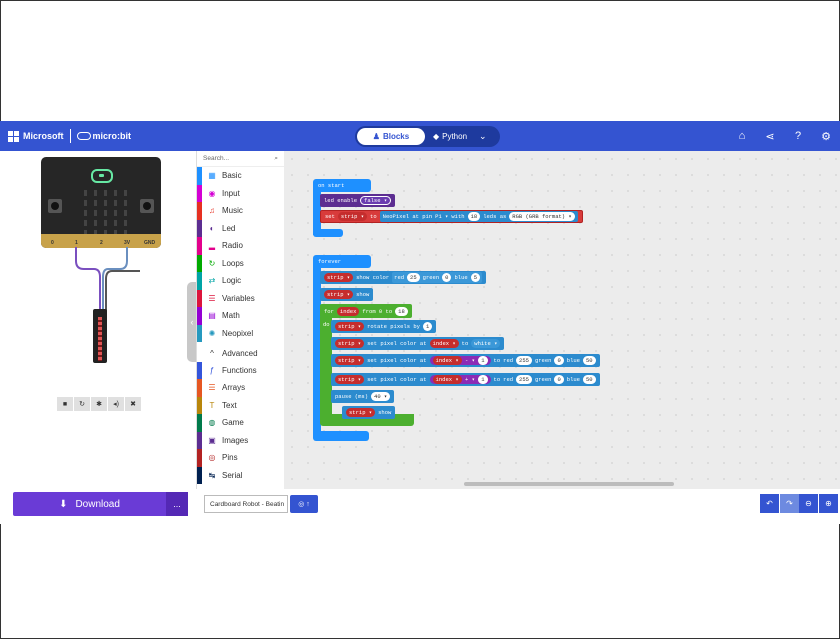 Image resolution: width=840 pixels, height=639 pixels. I want to click on category-arrays: ☰ Arrays, so click(240, 388).